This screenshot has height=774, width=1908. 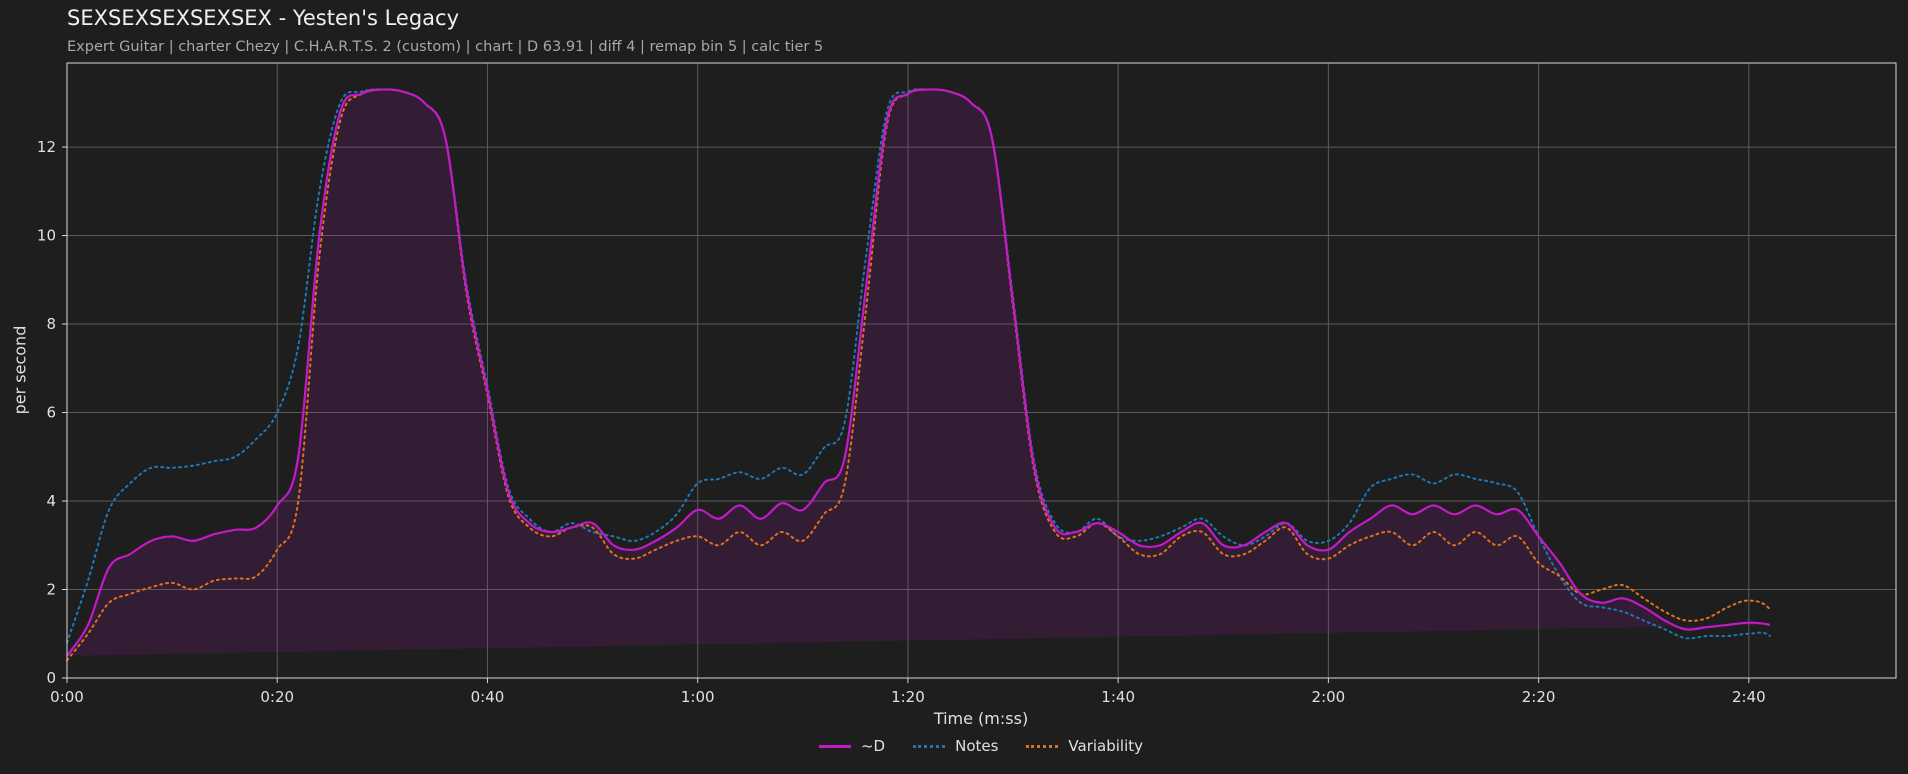 I want to click on legend: ~D Notes Variability, so click(x=954, y=746).